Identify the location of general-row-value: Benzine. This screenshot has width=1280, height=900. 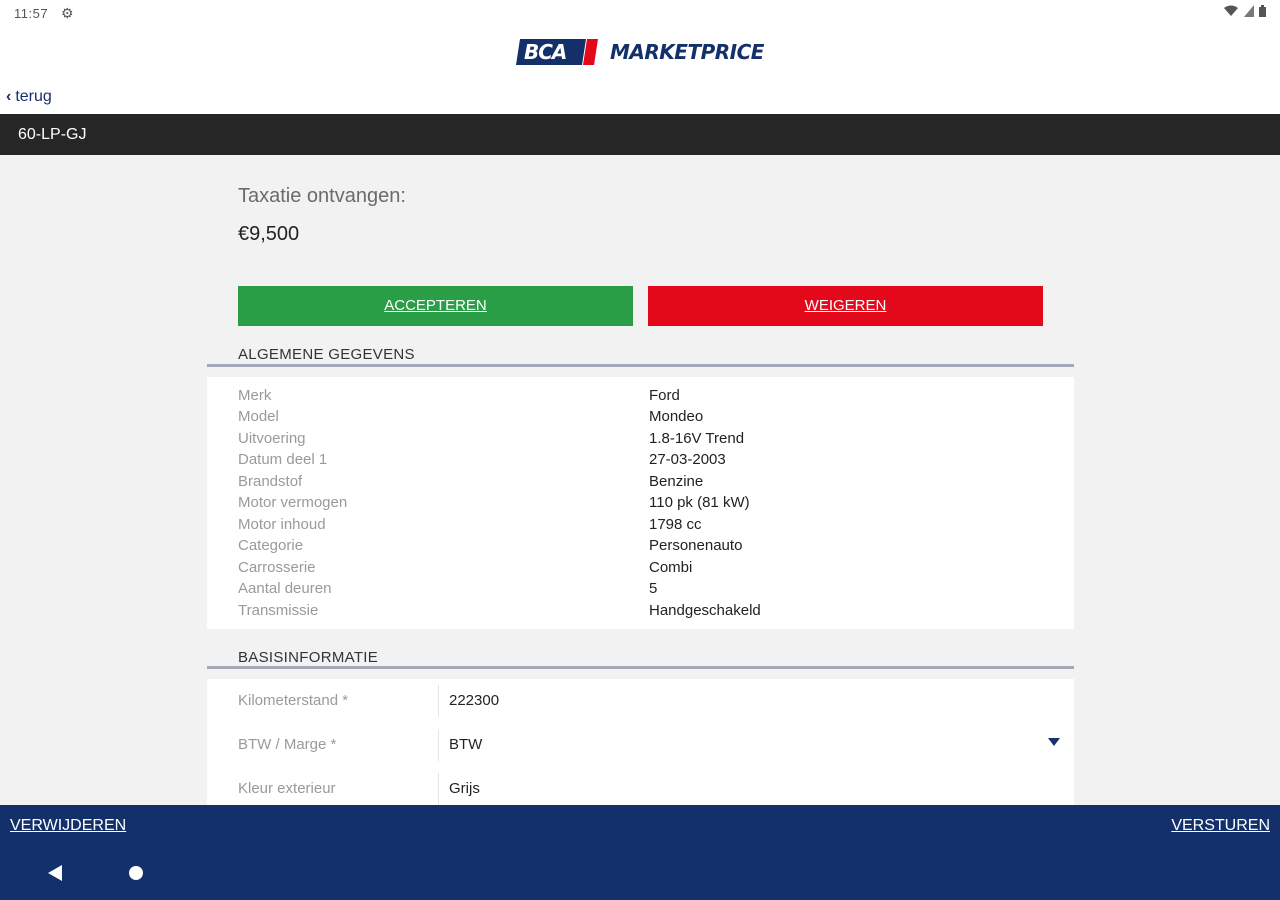
(676, 481).